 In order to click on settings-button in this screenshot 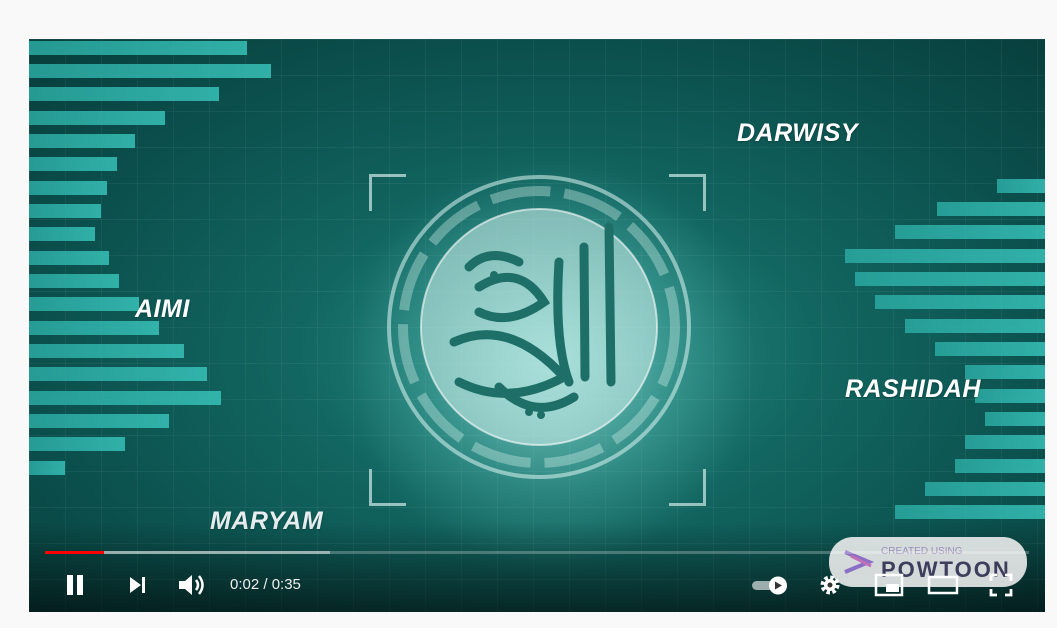, I will do `click(830, 585)`.